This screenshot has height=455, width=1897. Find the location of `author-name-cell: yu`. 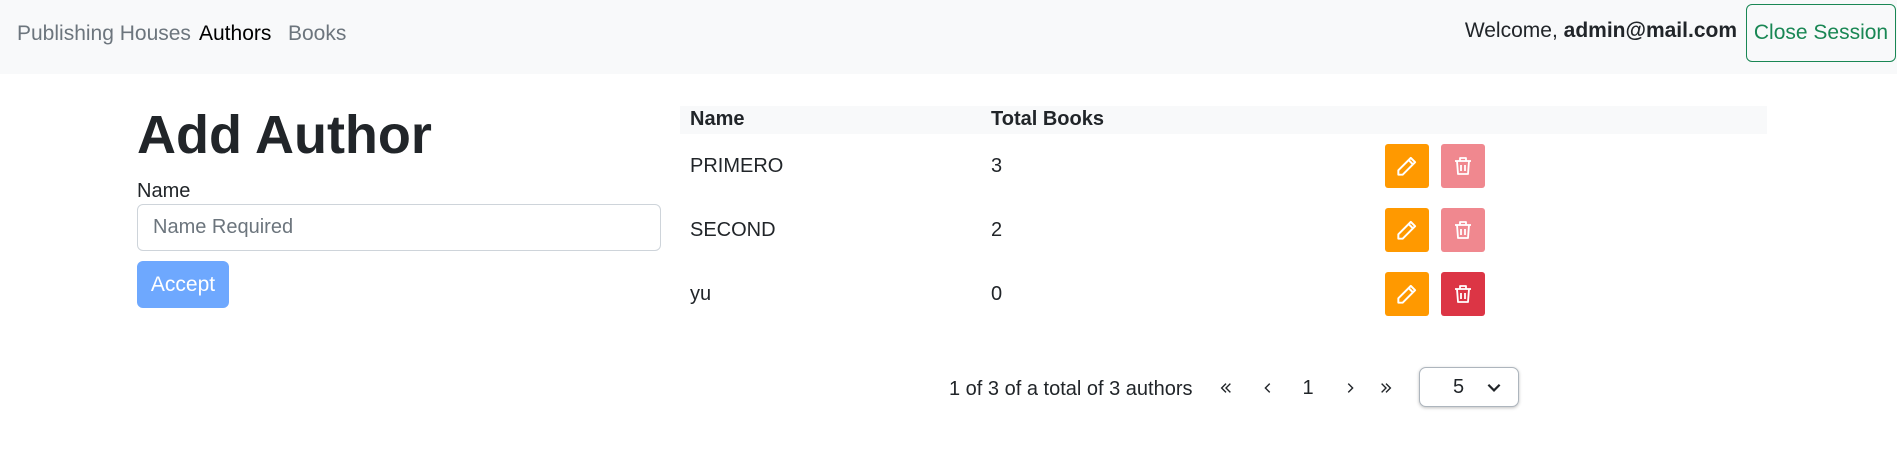

author-name-cell: yu is located at coordinates (701, 294).